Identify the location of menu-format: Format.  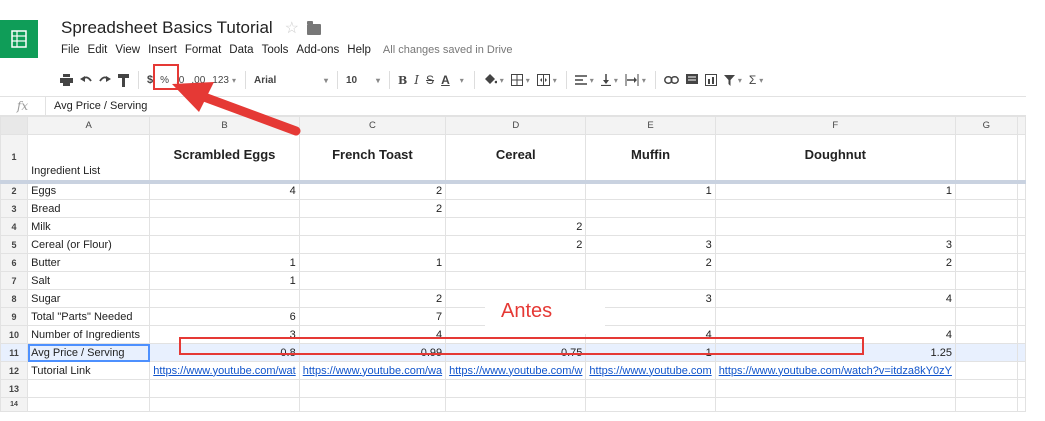
(203, 50).